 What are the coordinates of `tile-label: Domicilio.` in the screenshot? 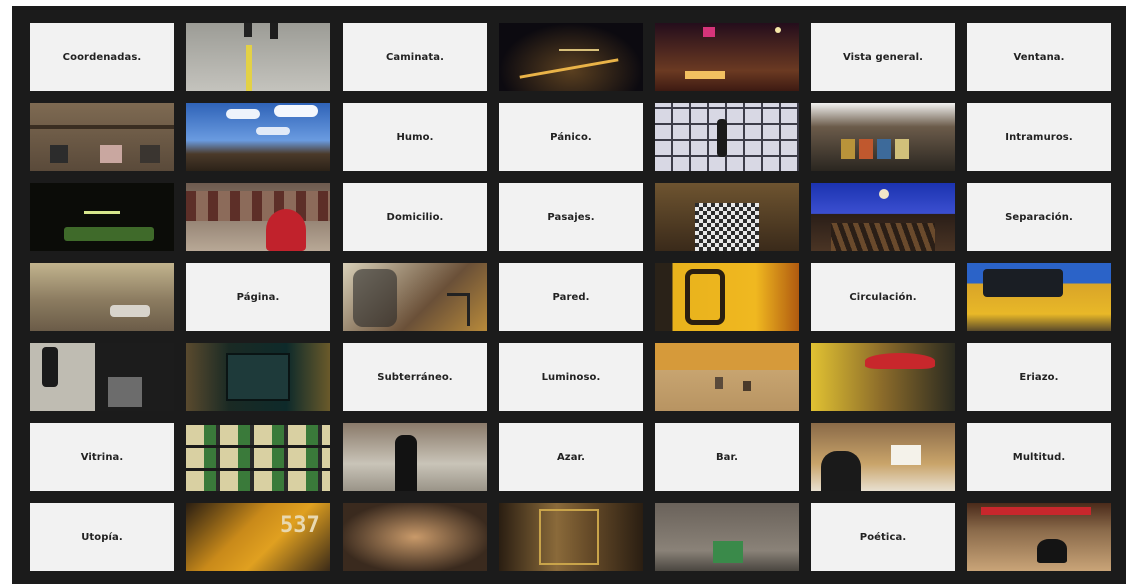 It's located at (415, 217).